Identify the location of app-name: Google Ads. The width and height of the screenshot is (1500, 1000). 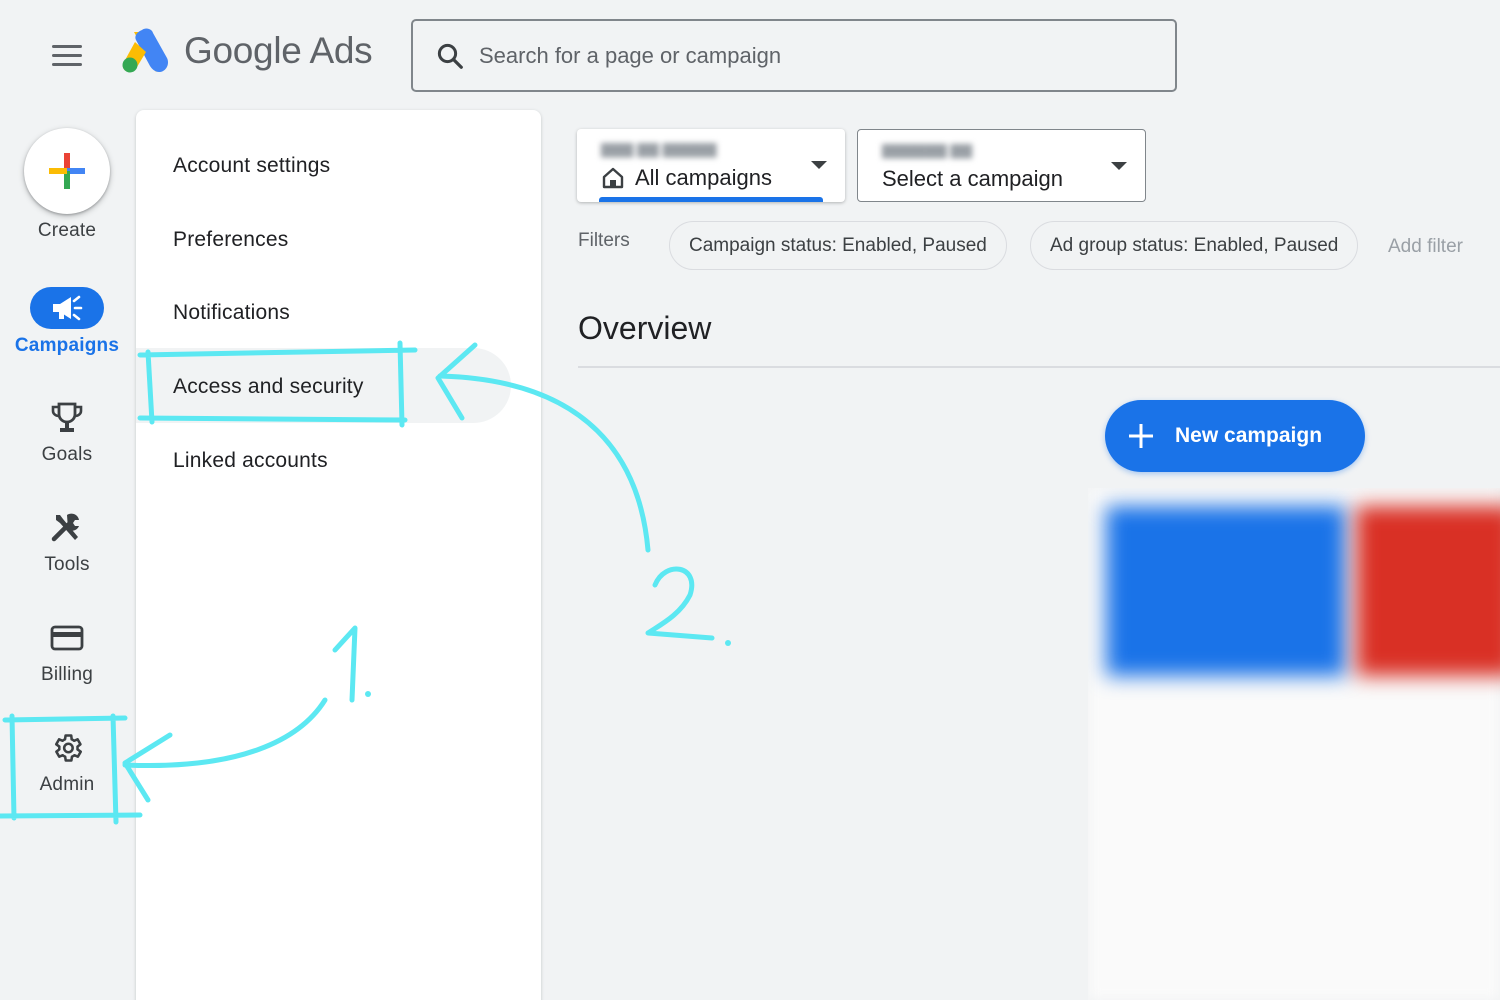
(278, 50).